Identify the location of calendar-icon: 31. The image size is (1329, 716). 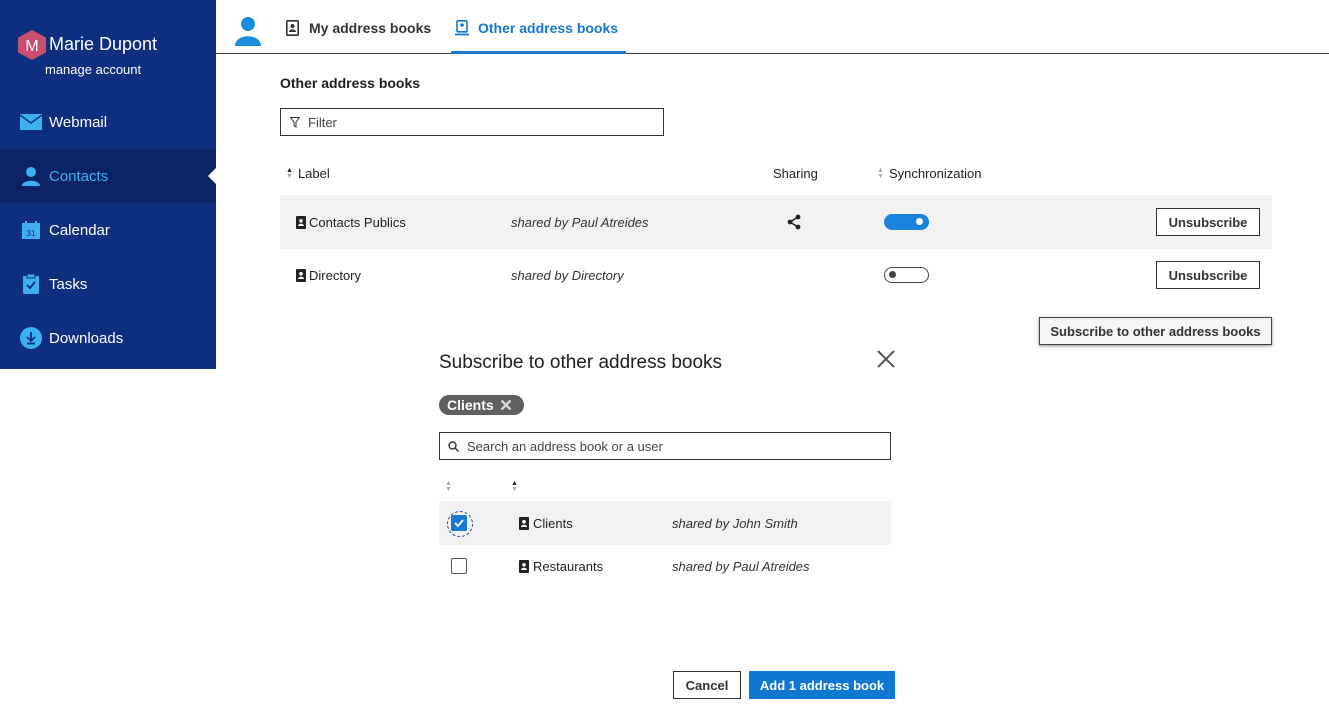
(31, 230).